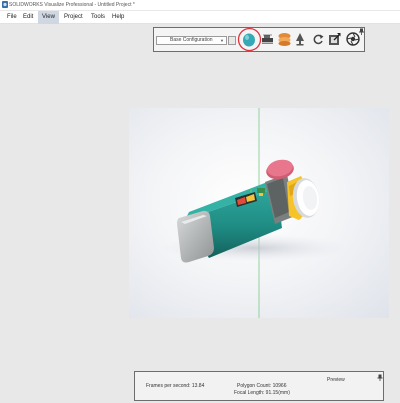 This screenshot has height=403, width=400. I want to click on configuration-value: Base Configuration, so click(191, 40).